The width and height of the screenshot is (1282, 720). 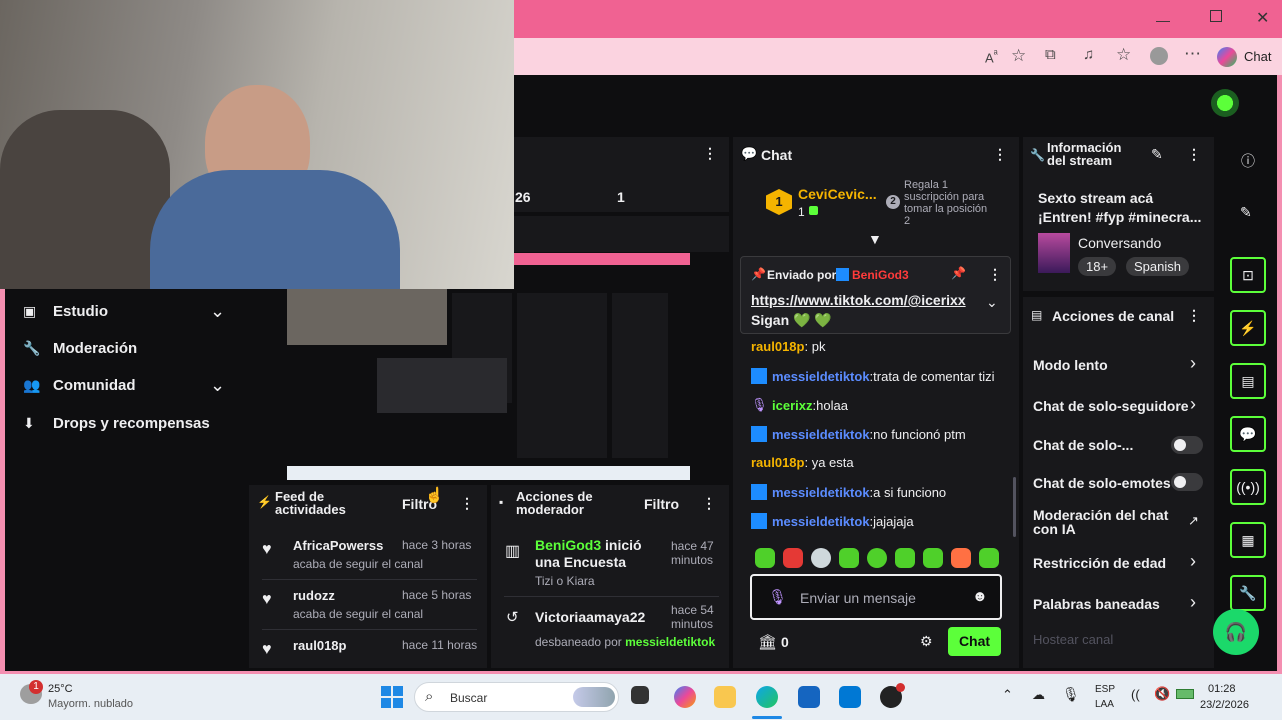 I want to click on taskbar-search: ⌕ Buscar, so click(x=516, y=697).